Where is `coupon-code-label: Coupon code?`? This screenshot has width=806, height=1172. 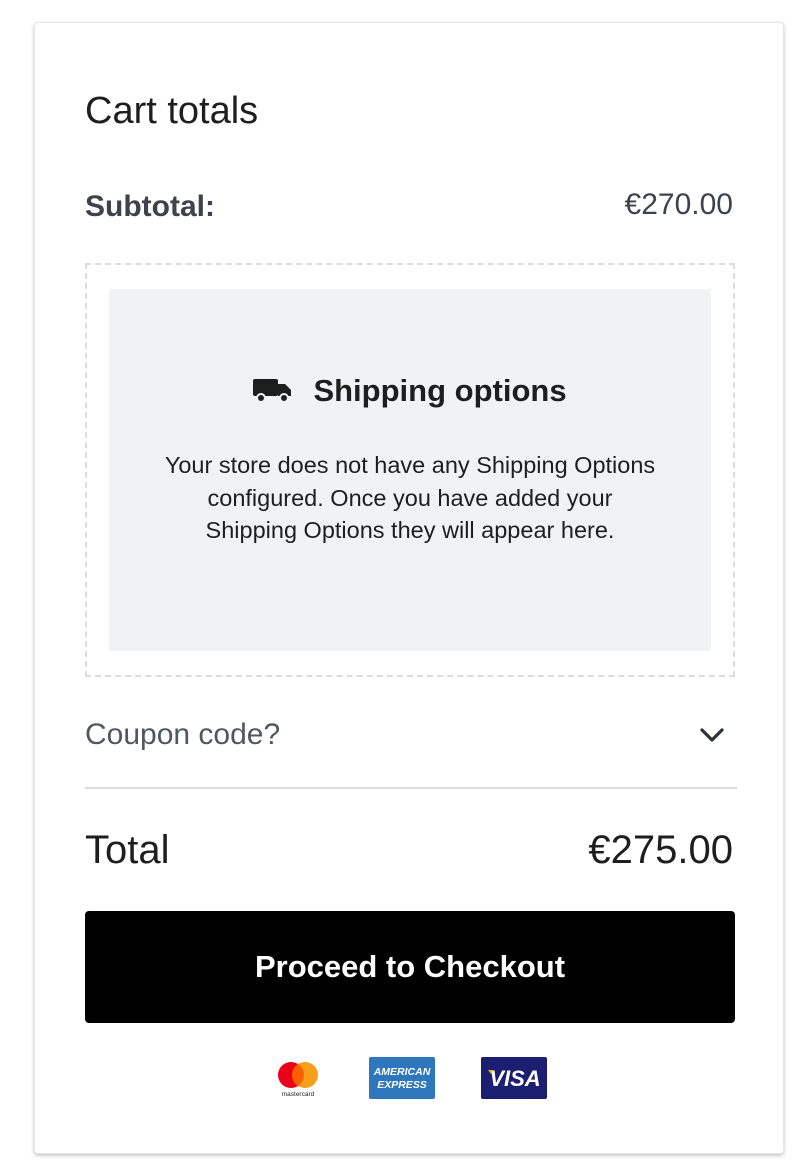 coupon-code-label: Coupon code? is located at coordinates (183, 734).